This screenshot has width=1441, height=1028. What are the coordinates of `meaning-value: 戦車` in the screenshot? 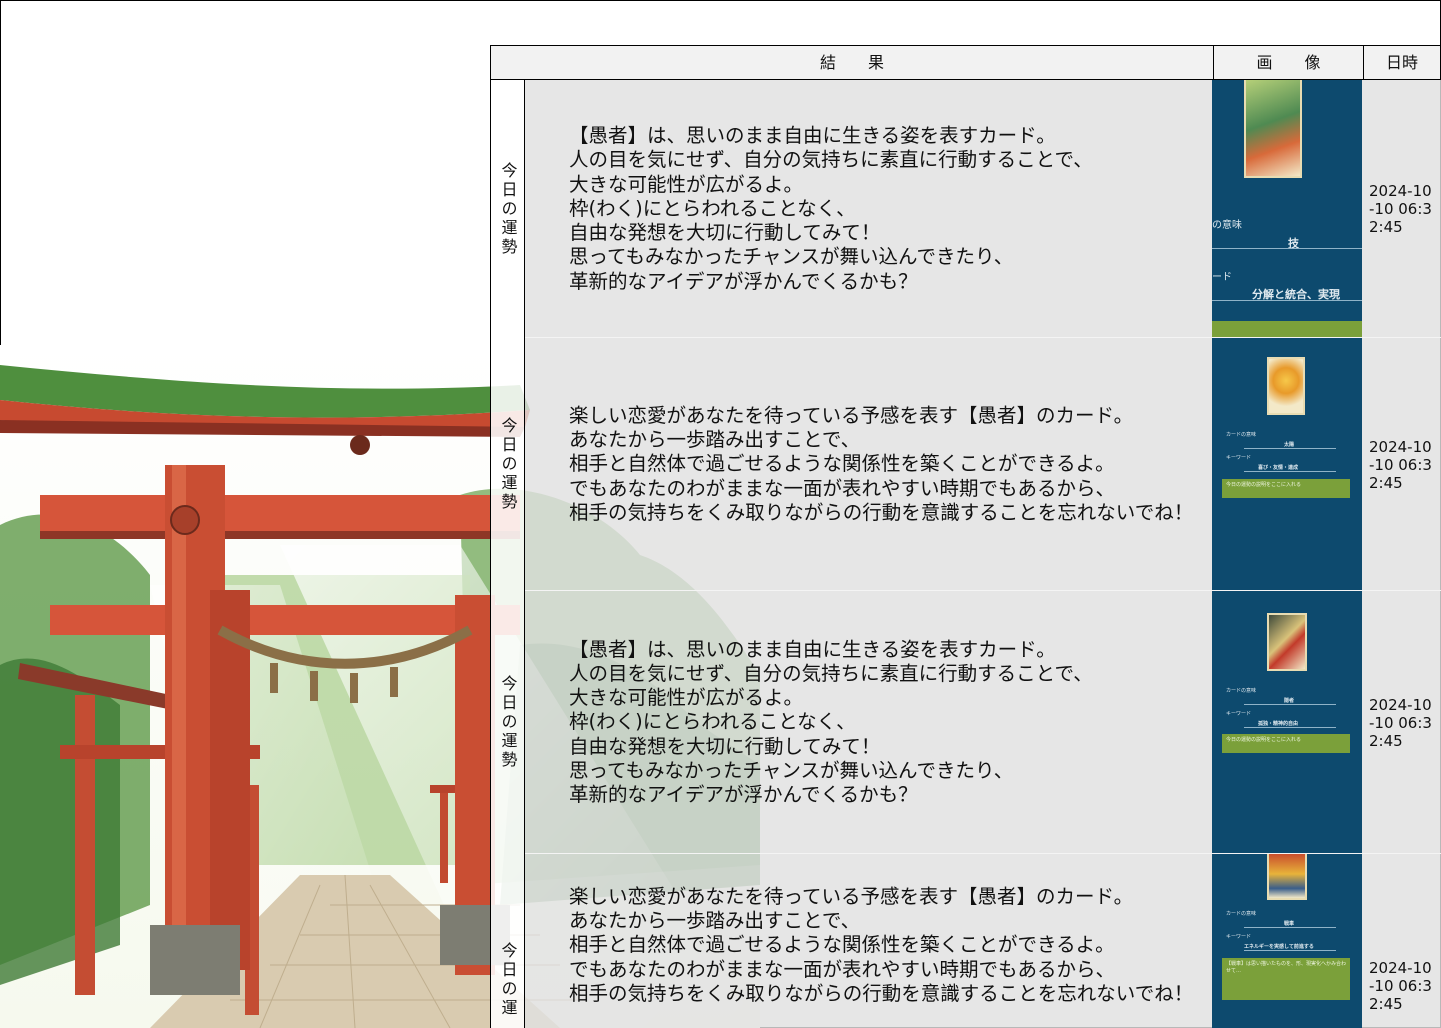 It's located at (1289, 924).